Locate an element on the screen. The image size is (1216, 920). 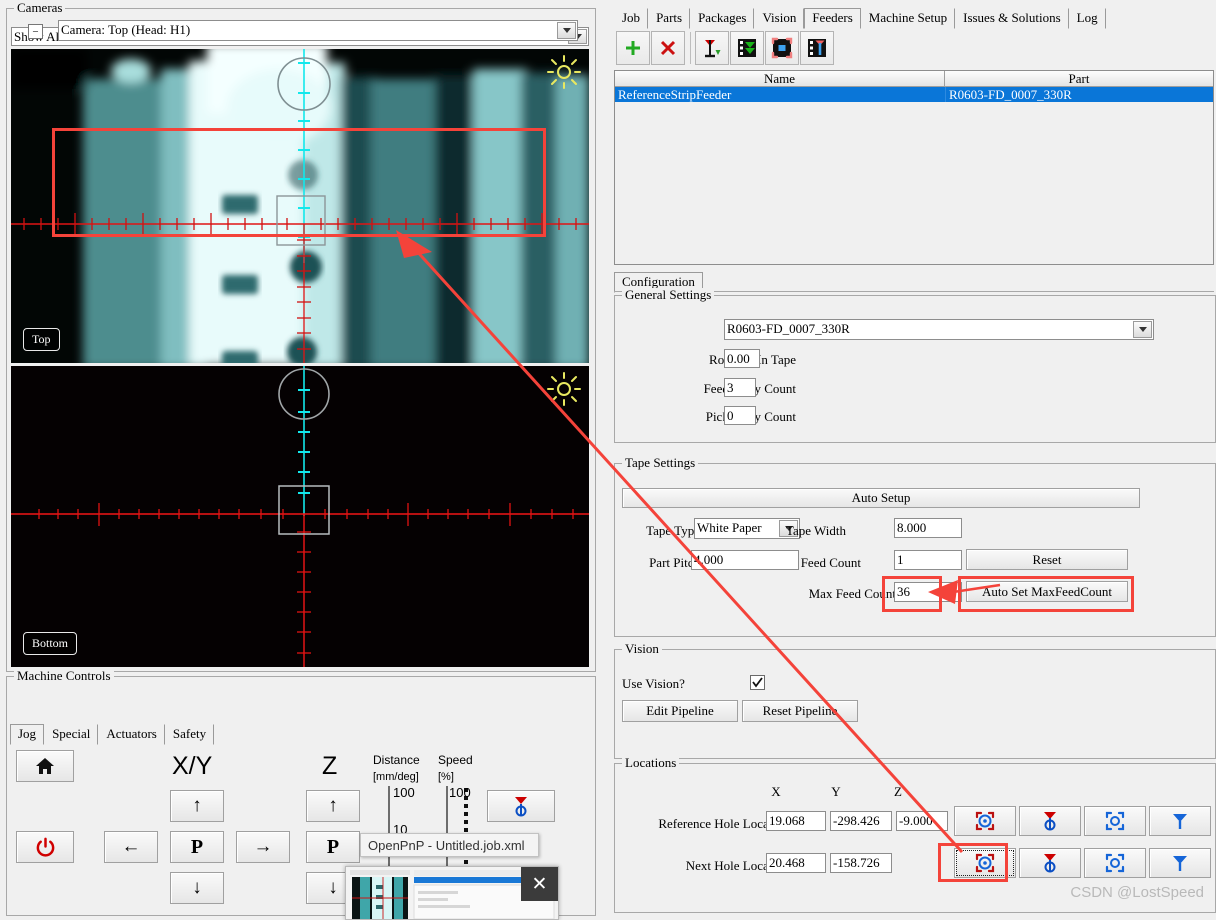
up-arrow-glyph: ↑ is located at coordinates (197, 805).